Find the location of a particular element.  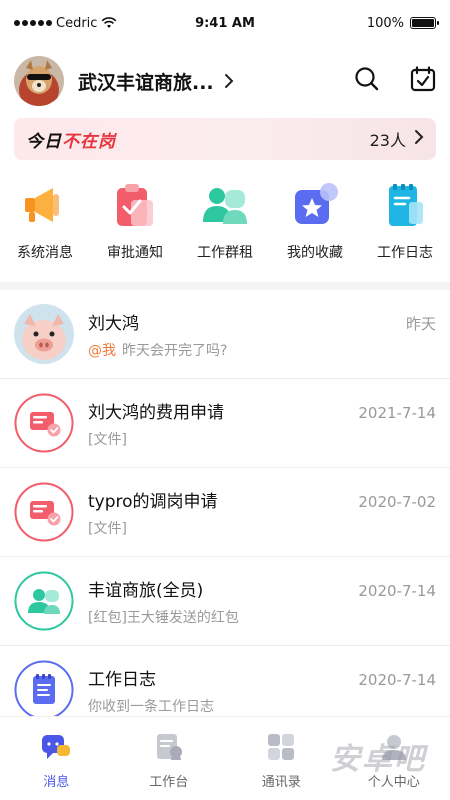

conversation-item: typro的调岗申请 2020-7-02 [文件] is located at coordinates (225, 512).